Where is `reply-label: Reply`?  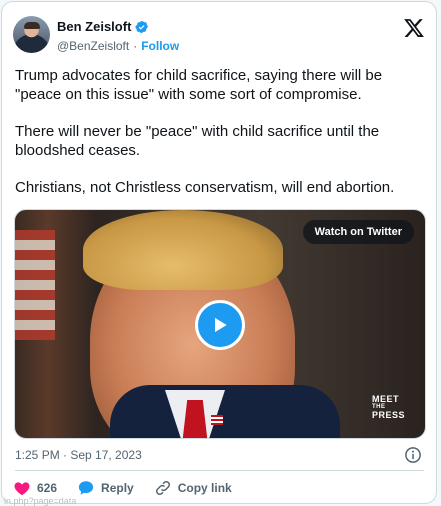 reply-label: Reply is located at coordinates (117, 488).